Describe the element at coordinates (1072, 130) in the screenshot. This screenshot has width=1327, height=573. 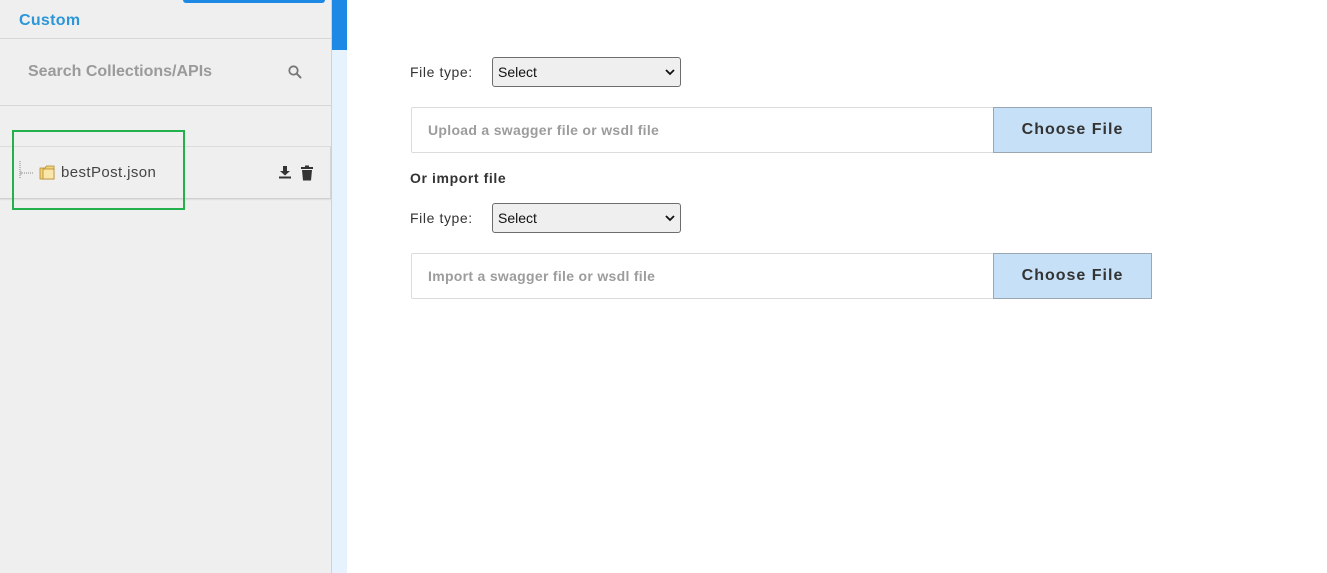
I see `upload-choose-file-button: Choose File` at that location.